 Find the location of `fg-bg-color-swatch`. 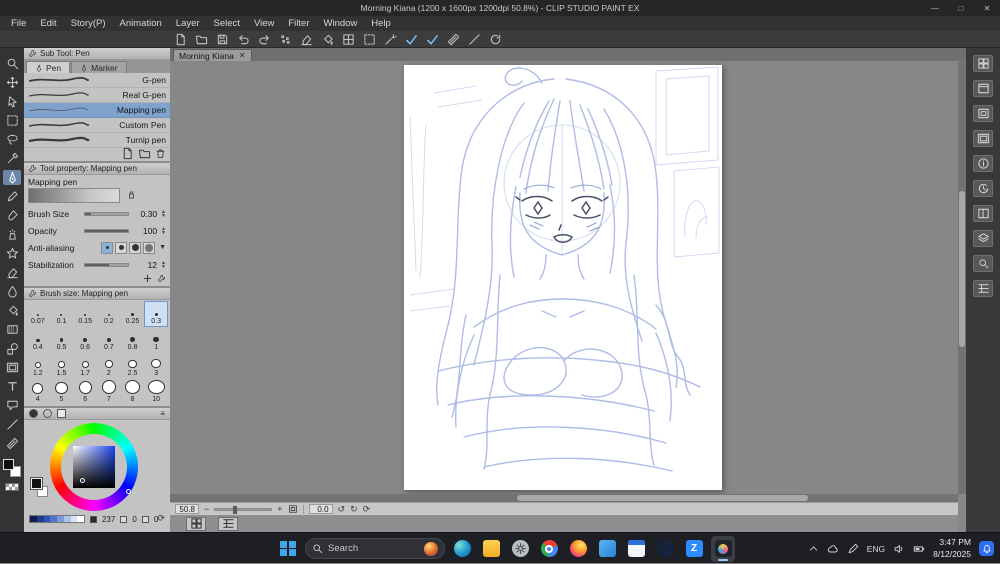

fg-bg-color-swatch is located at coordinates (12, 468).